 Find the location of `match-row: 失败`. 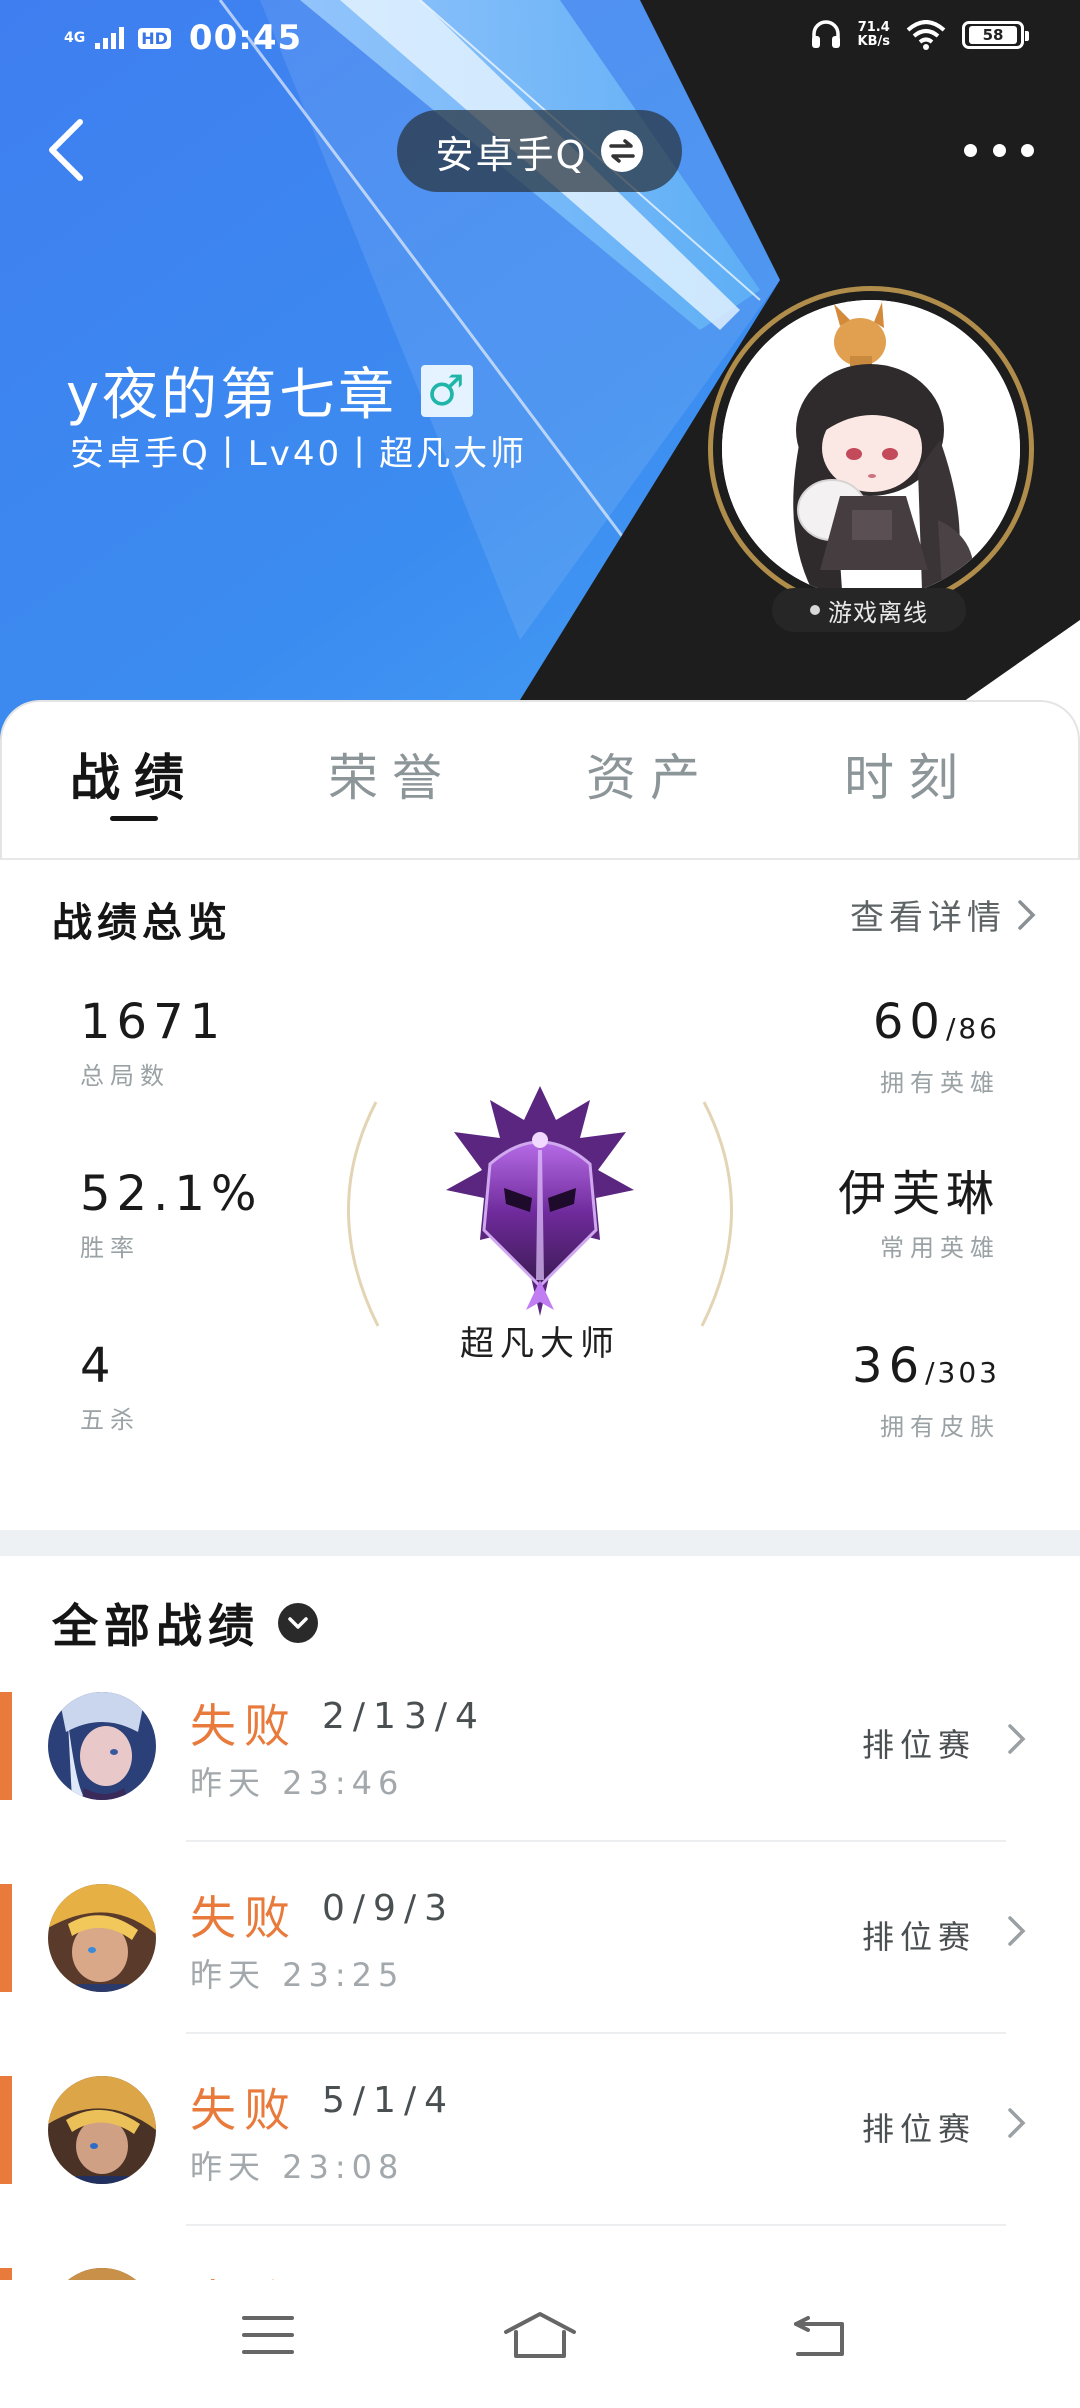

match-row: 失败 is located at coordinates (540, 2268).